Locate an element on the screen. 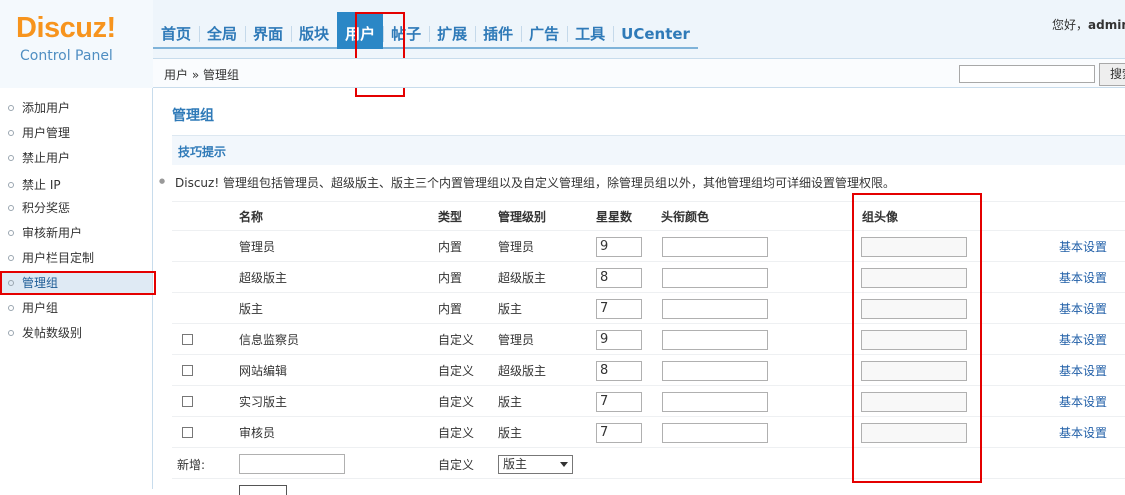 This screenshot has width=1125, height=495. new-group-type: 自定义 is located at coordinates (456, 465).